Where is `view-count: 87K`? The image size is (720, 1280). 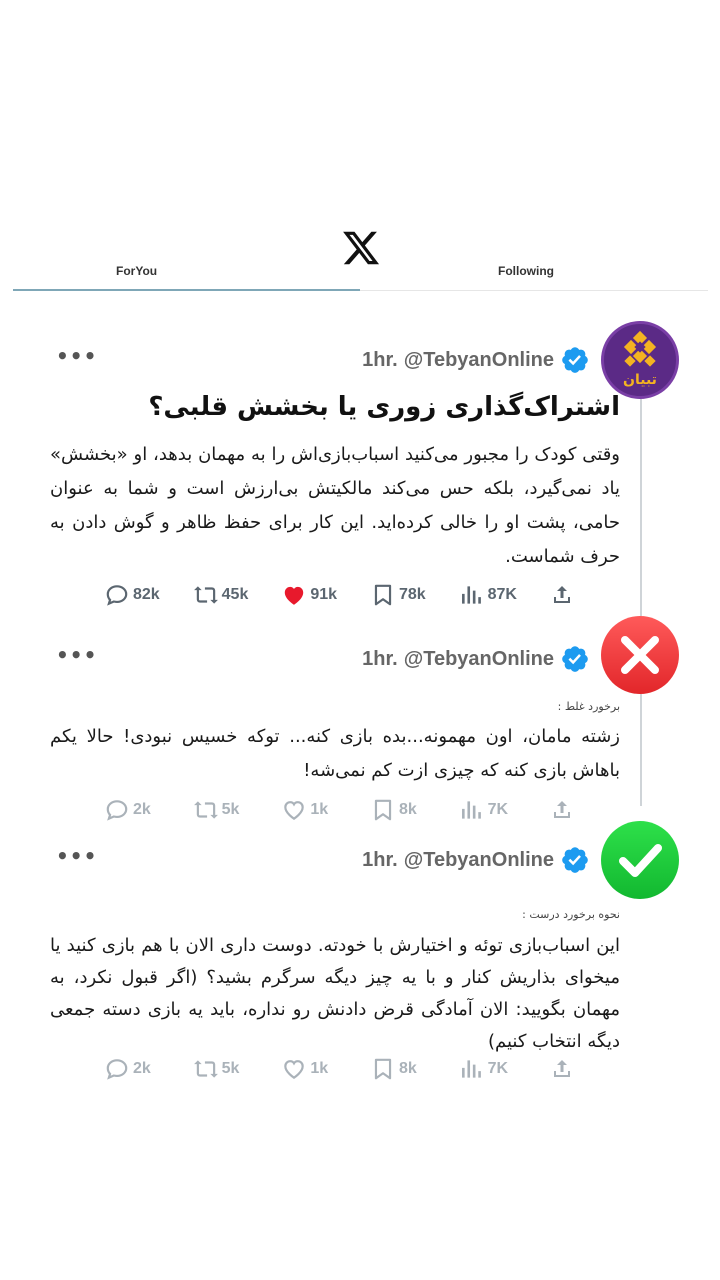 view-count: 87K is located at coordinates (502, 594).